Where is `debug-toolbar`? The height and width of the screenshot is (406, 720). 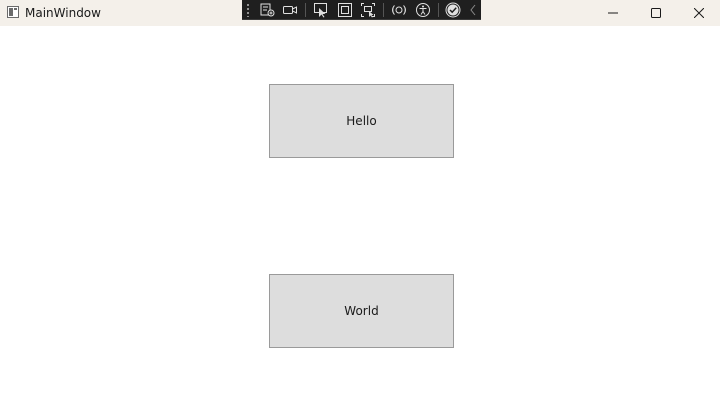
debug-toolbar is located at coordinates (361, 10).